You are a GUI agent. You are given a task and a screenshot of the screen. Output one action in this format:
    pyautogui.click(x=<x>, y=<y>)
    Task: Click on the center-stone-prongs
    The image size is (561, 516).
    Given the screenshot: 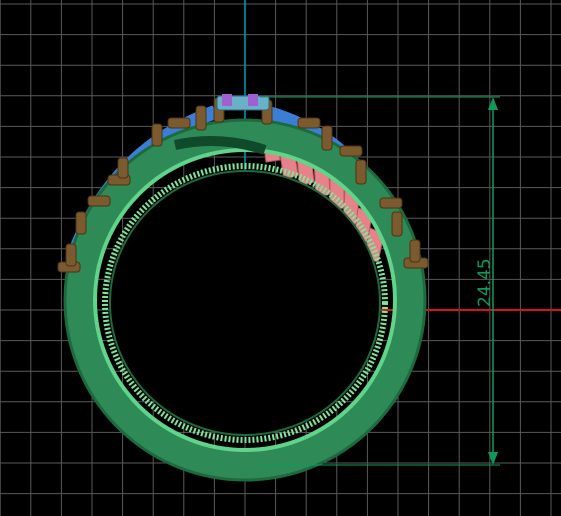 What is the action you would take?
    pyautogui.click(x=227, y=100)
    